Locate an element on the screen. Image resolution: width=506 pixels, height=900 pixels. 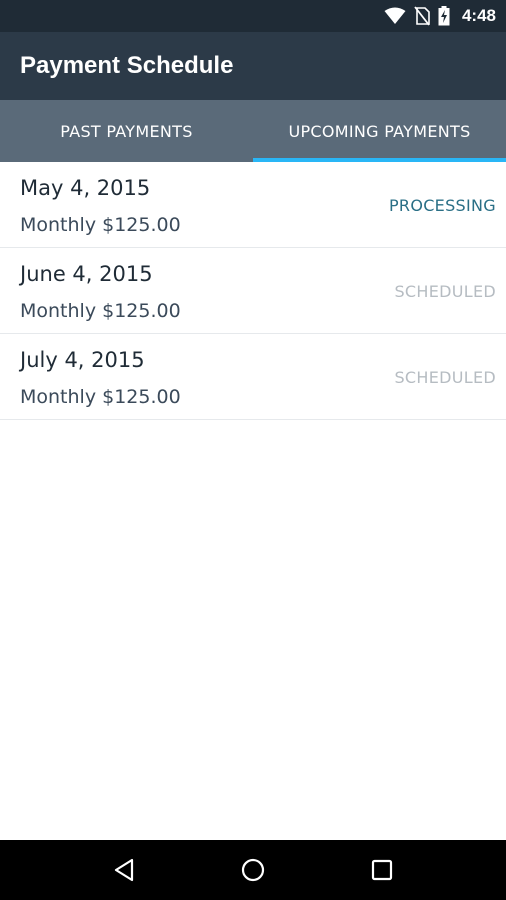
app-bar: Payment Schedule is located at coordinates (253, 66).